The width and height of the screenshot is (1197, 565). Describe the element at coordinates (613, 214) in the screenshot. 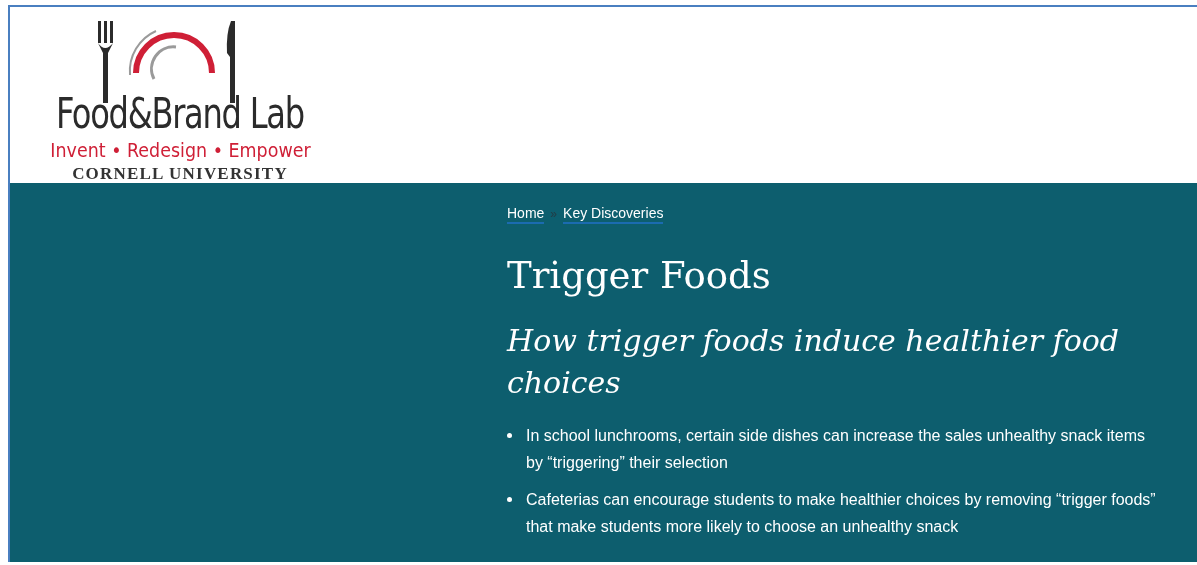

I see `breadcrumb-link: Key Discoveries` at that location.